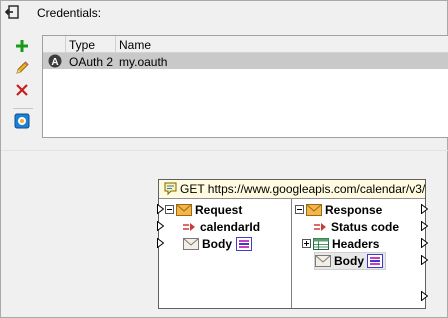 The width and height of the screenshot is (448, 318). Describe the element at coordinates (245, 61) in the screenshot. I see `table-row: A OAuth 2 my.oauth` at that location.